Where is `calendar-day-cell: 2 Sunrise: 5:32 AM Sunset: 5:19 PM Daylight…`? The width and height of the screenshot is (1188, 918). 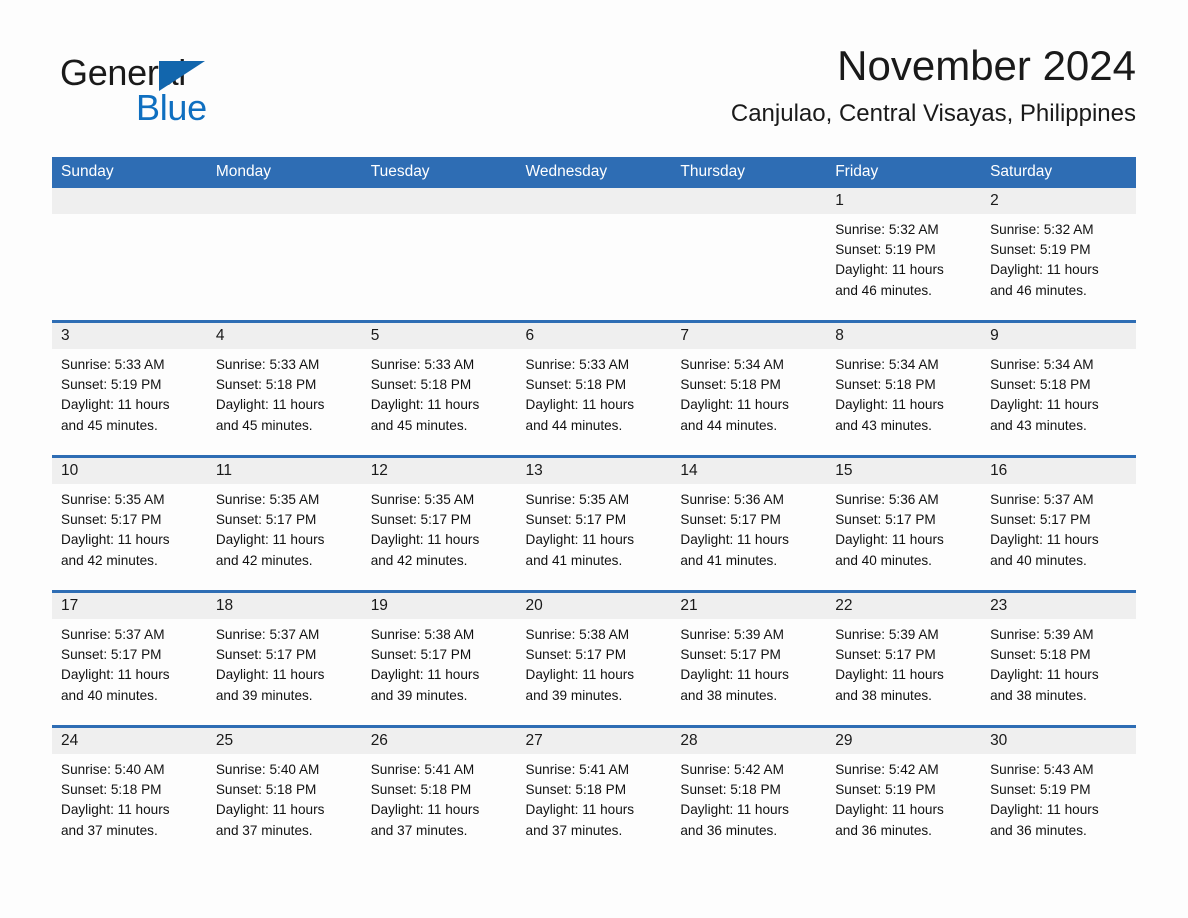
calendar-day-cell: 2 Sunrise: 5:32 AM Sunset: 5:19 PM Daylight… is located at coordinates (1058, 255).